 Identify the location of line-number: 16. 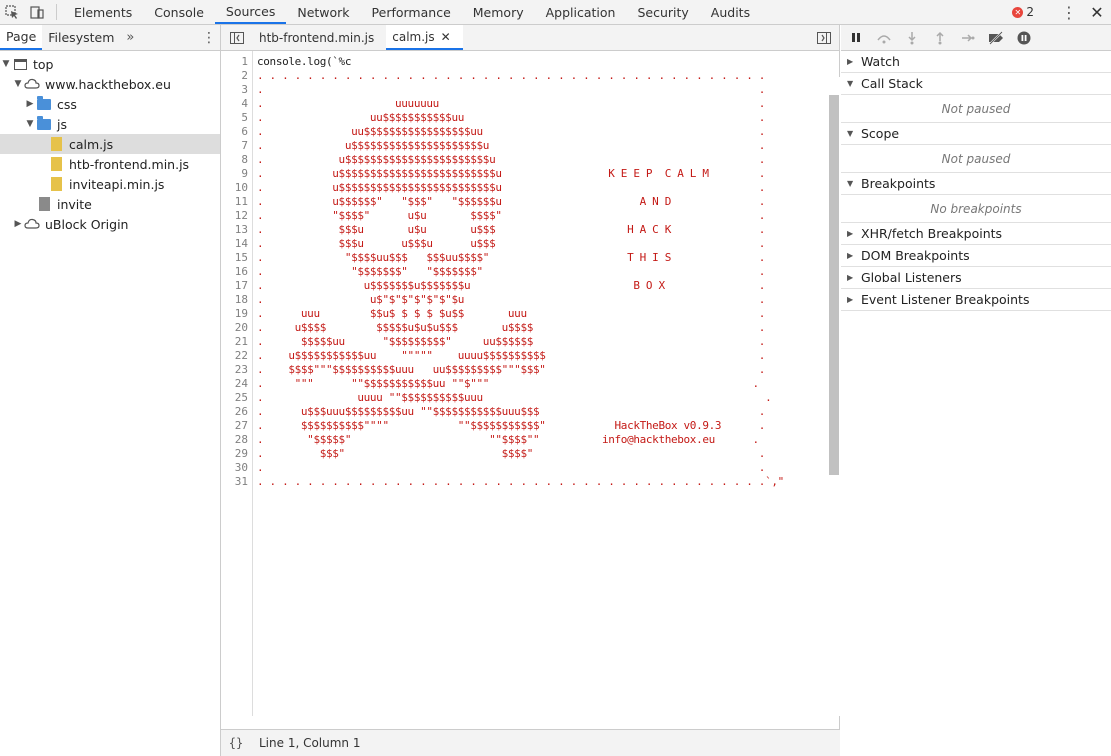
(236, 272).